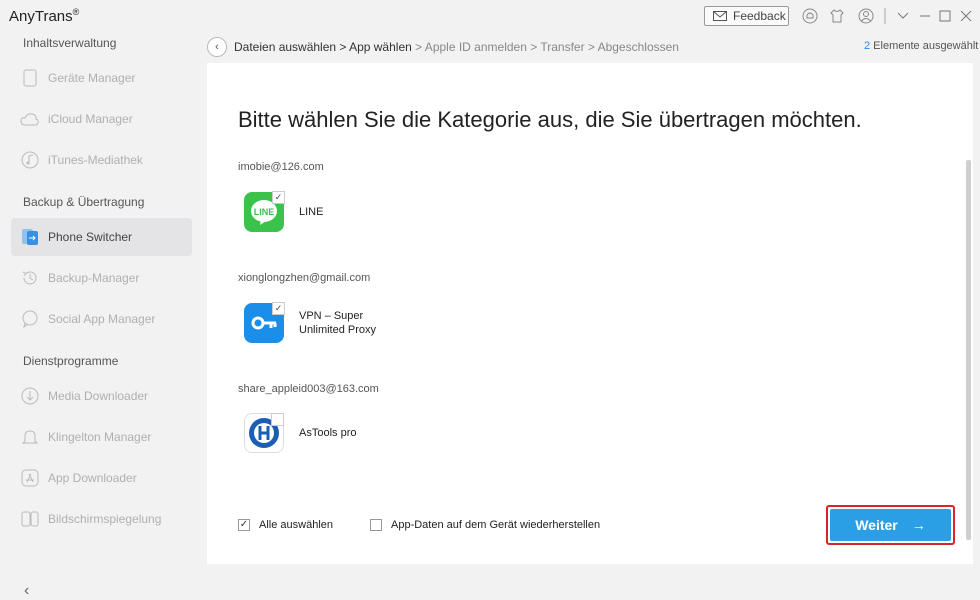 This screenshot has height=600, width=980. Describe the element at coordinates (101, 237) in the screenshot. I see `sidebar-item-phone-switcher: Phone Switcher` at that location.